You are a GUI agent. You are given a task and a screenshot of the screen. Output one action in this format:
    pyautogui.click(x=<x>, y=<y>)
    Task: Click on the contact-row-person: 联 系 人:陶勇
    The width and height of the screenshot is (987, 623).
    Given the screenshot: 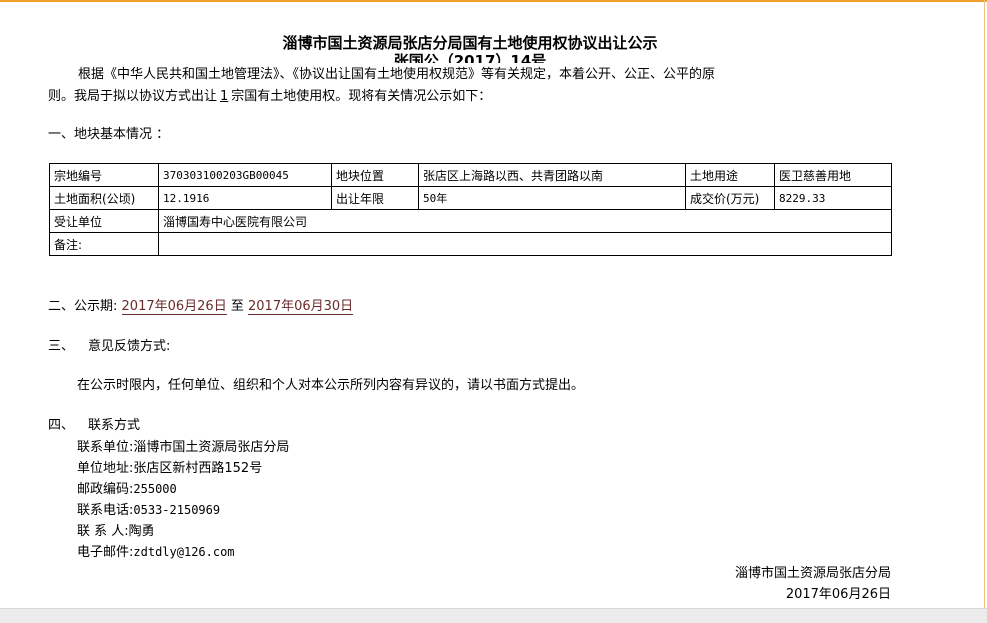 What is the action you would take?
    pyautogui.click(x=183, y=531)
    